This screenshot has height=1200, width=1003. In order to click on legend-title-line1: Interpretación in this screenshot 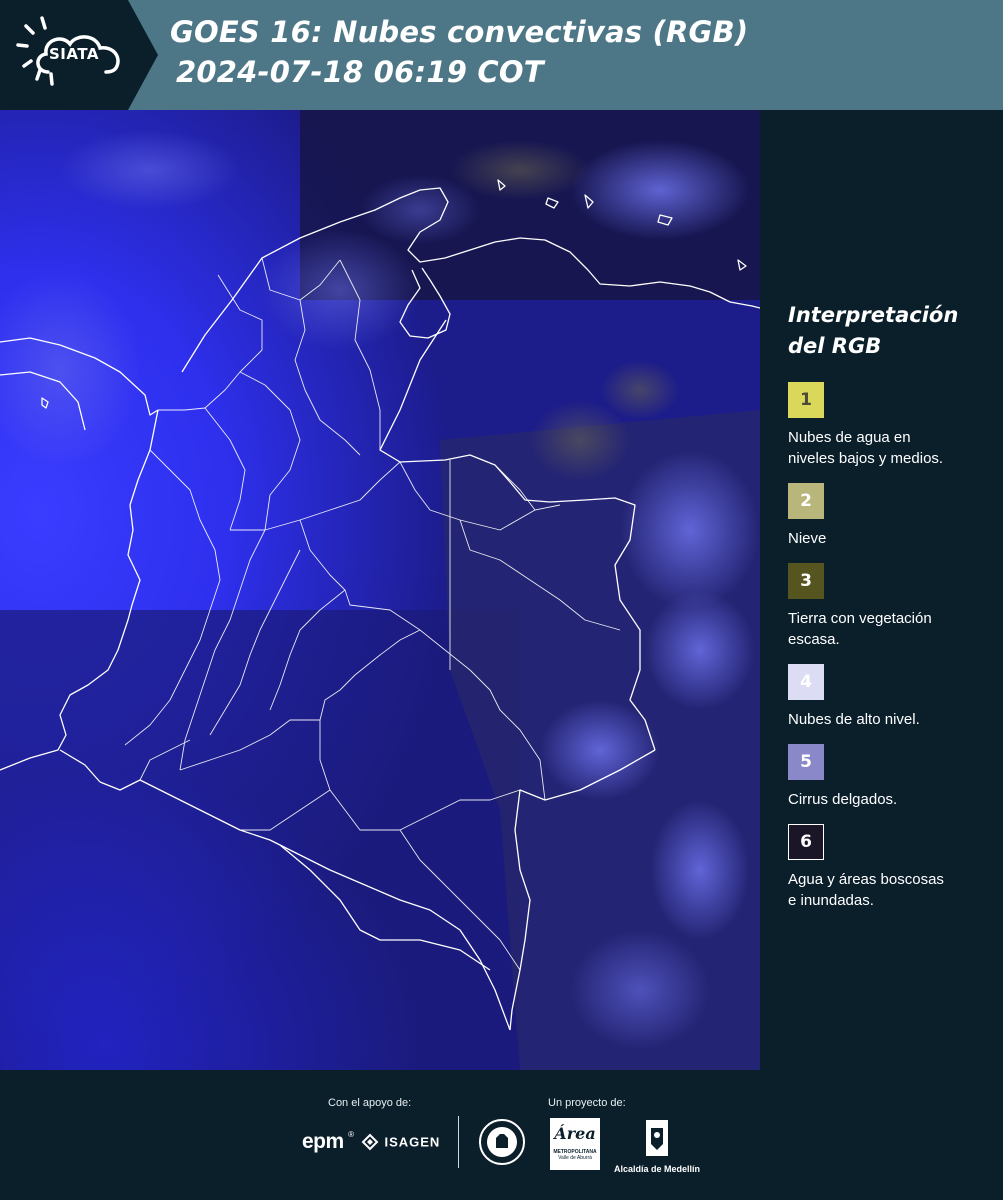, I will do `click(873, 315)`.